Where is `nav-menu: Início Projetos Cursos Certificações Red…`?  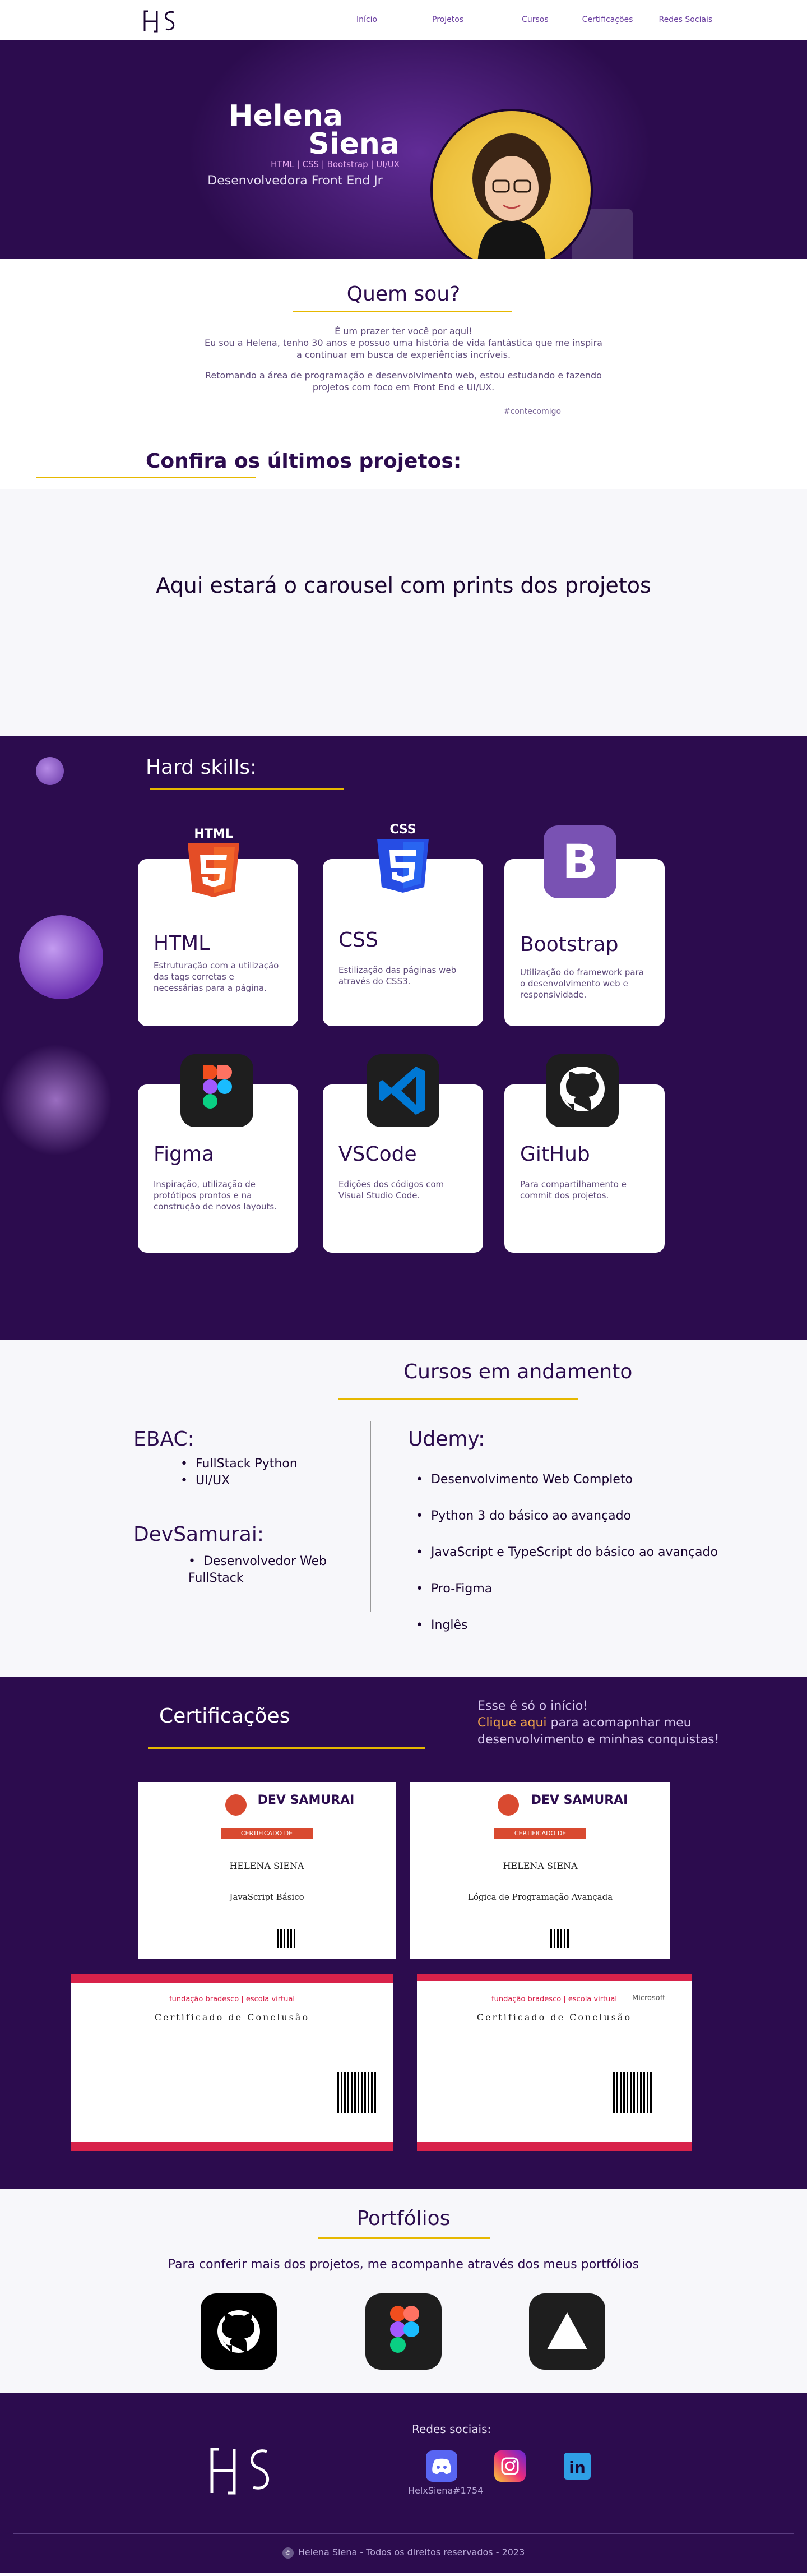
nav-menu: Início Projetos Cursos Certificações Red… is located at coordinates (529, 19).